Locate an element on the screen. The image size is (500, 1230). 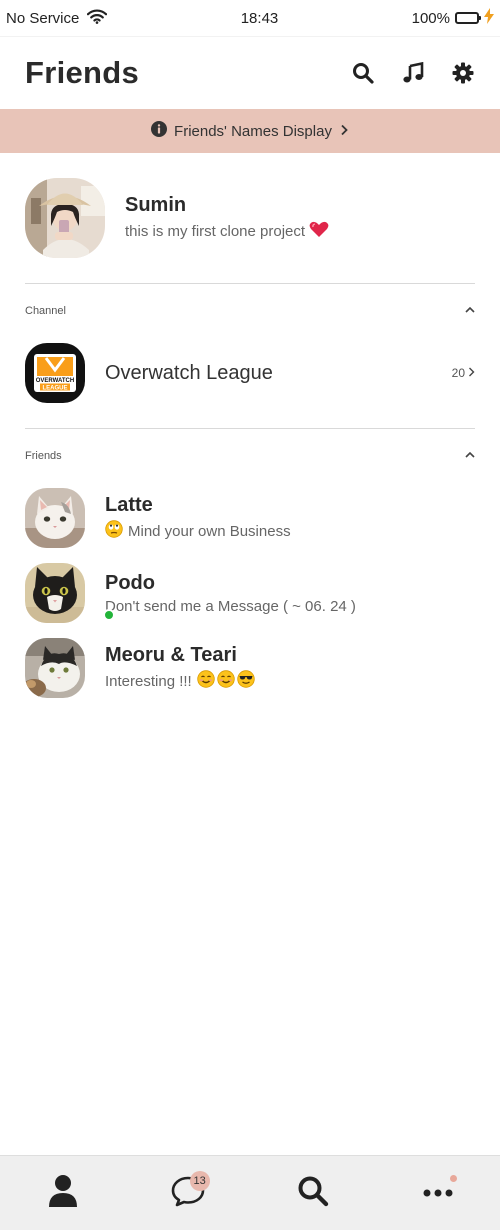
friend-name: Podo is located at coordinates (130, 582).